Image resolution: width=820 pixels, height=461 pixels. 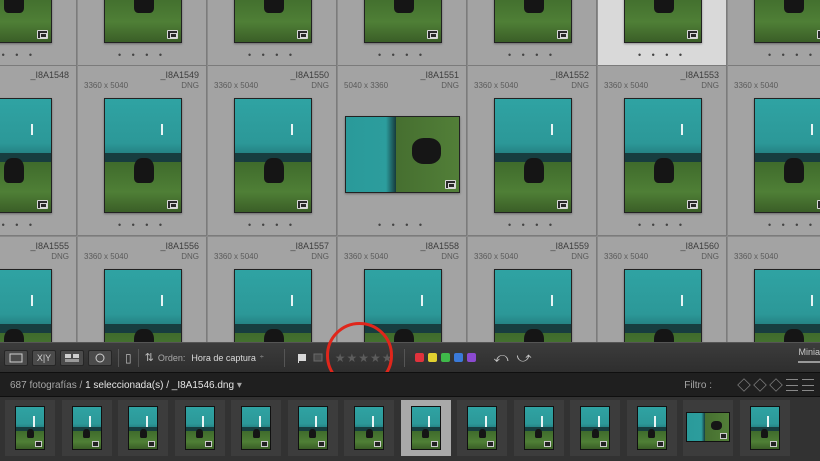 What do you see at coordinates (501, 357) in the screenshot?
I see `rotate-left-icon: ⤺` at bounding box center [501, 357].